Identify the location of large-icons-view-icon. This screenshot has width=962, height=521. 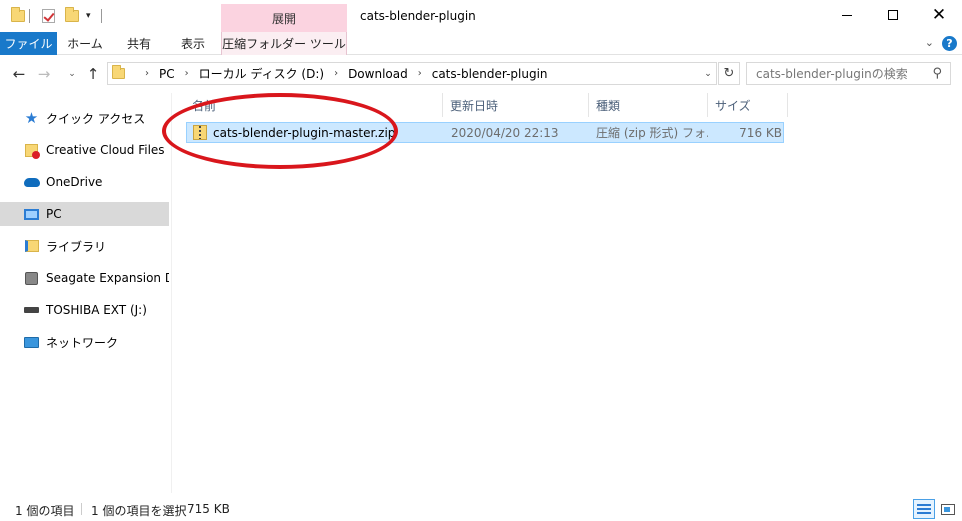
(948, 509).